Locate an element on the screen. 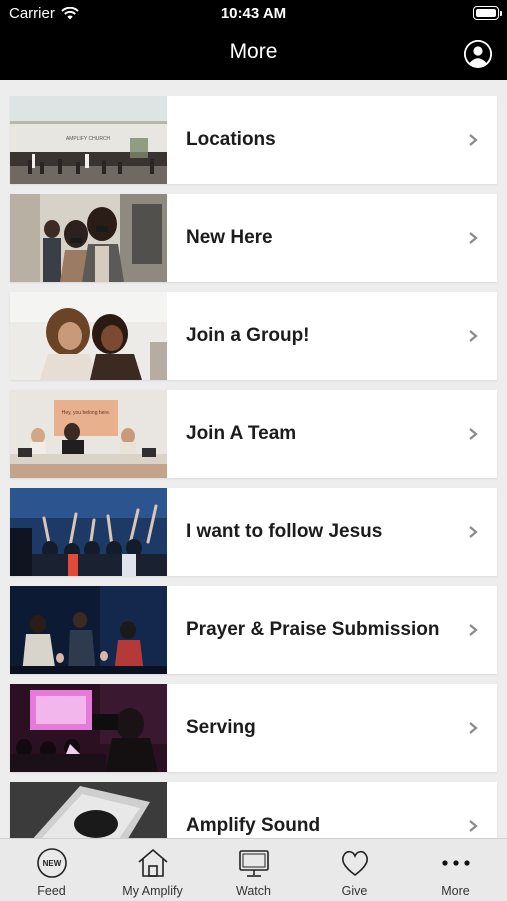 Image resolution: width=507 pixels, height=901 pixels. status-time: 10:43 AM is located at coordinates (253, 13).